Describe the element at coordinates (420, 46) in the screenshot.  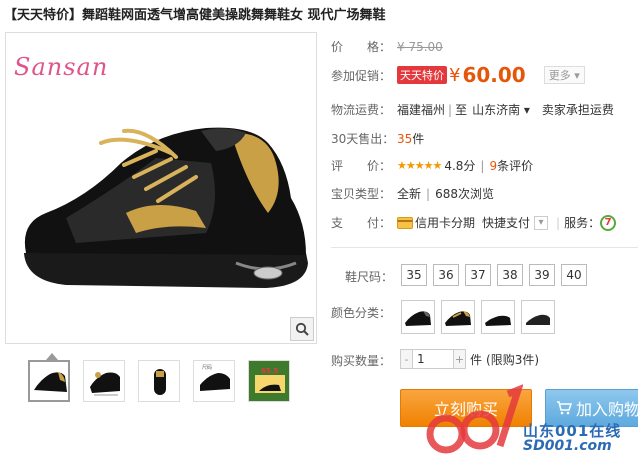
I see `original-price: ¥ 75.00` at that location.